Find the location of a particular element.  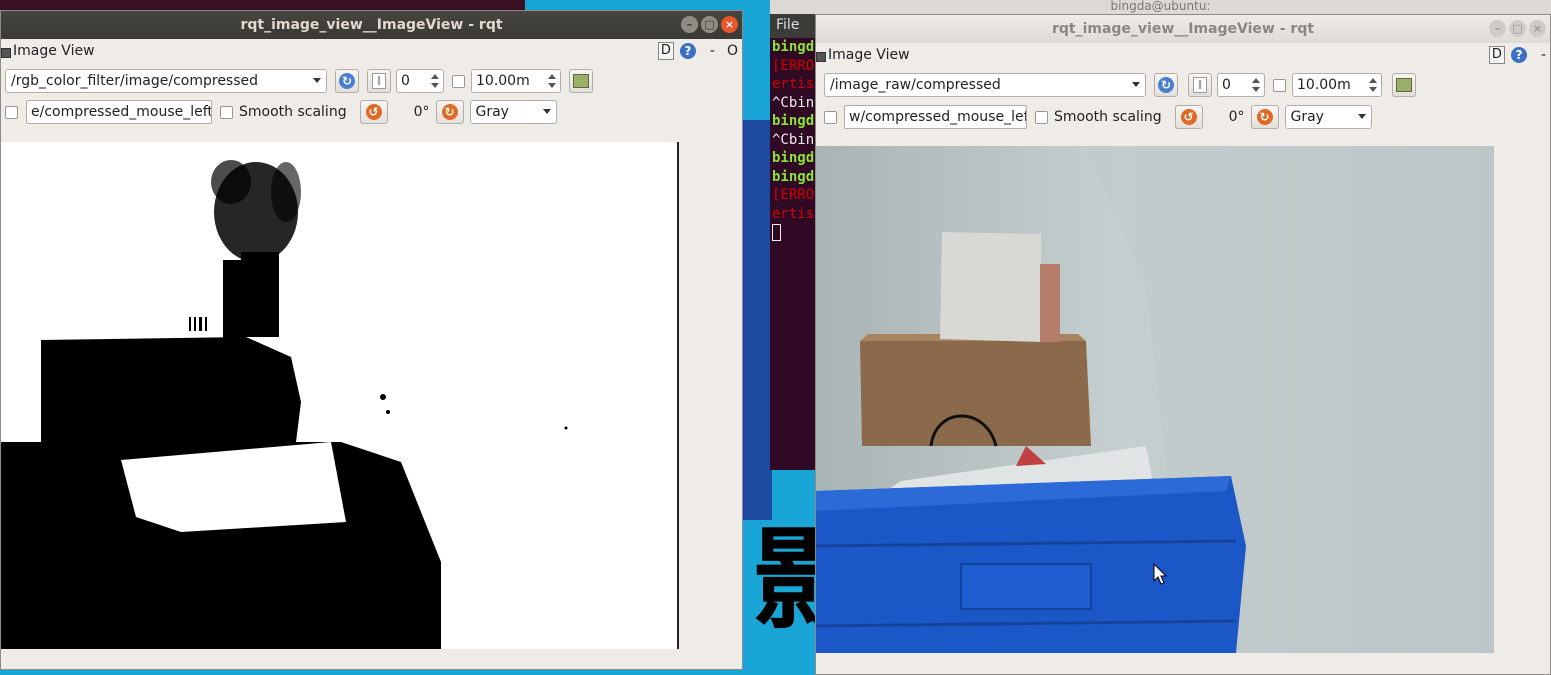

right-toolbar-row1: /image_raw/compressed ↻ ‖ 0 10.00m is located at coordinates (1120, 85).